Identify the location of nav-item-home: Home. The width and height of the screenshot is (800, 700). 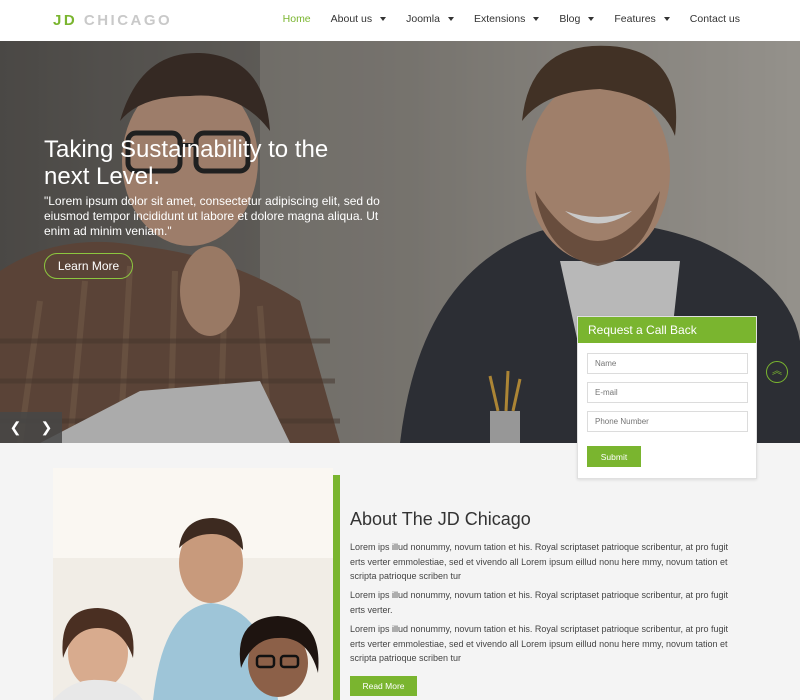
(297, 19).